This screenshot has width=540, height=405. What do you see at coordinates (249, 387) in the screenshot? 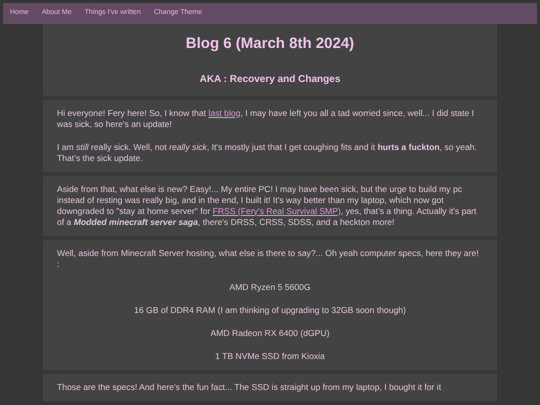
I see `paragraph: Those are the specs! And here's the fun fact... The SSD is straight up from my laptop, I bought it for it` at bounding box center [249, 387].